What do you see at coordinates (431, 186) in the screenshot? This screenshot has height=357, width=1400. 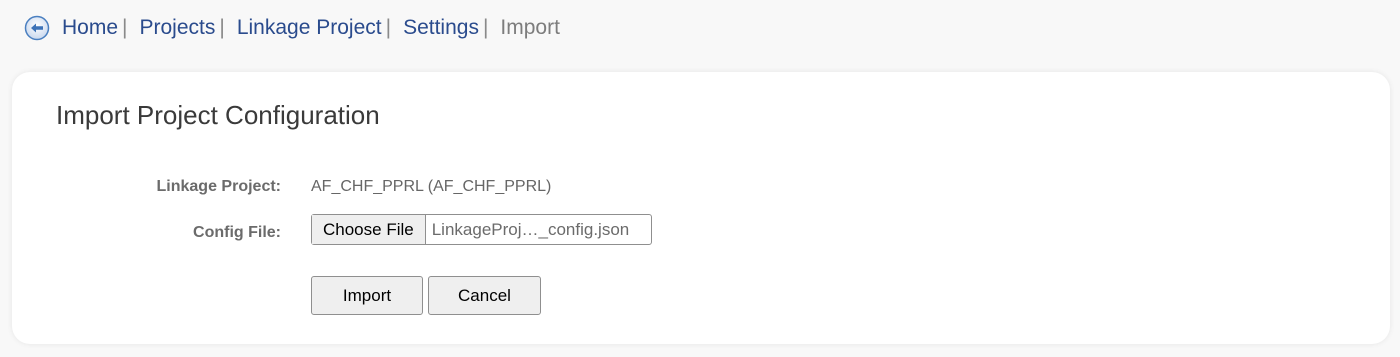 I see `linkage-project-value: AF_CHF_PPRL (AF_CHF_PPRL)` at bounding box center [431, 186].